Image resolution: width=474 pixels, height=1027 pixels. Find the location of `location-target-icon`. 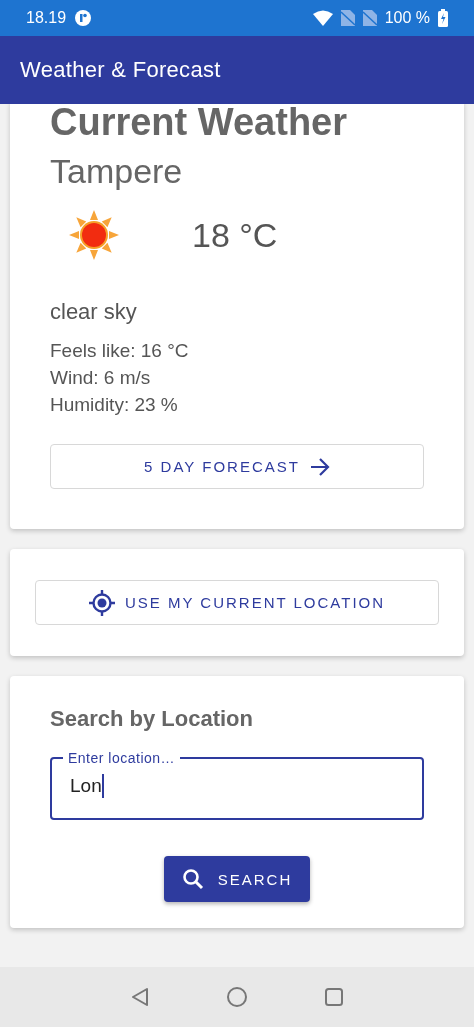

location-target-icon is located at coordinates (101, 602).